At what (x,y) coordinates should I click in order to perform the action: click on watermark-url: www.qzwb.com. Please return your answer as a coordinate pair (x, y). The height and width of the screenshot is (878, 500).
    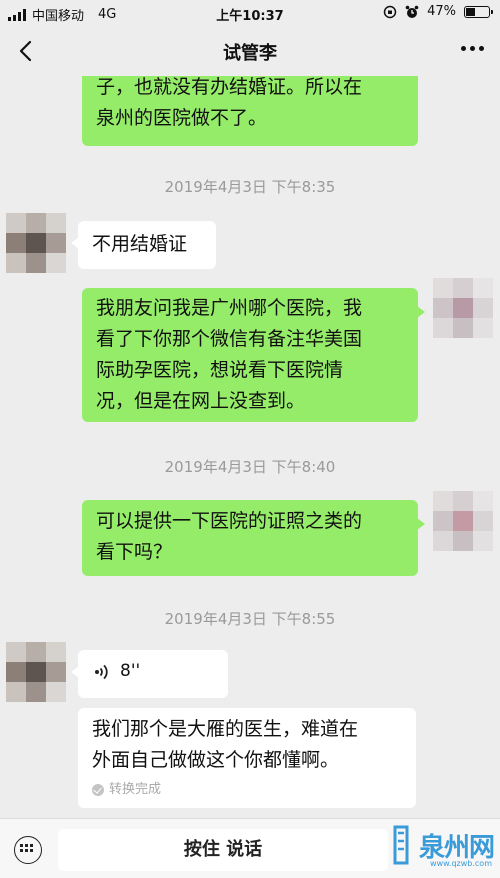
    Looking at the image, I should click on (461, 863).